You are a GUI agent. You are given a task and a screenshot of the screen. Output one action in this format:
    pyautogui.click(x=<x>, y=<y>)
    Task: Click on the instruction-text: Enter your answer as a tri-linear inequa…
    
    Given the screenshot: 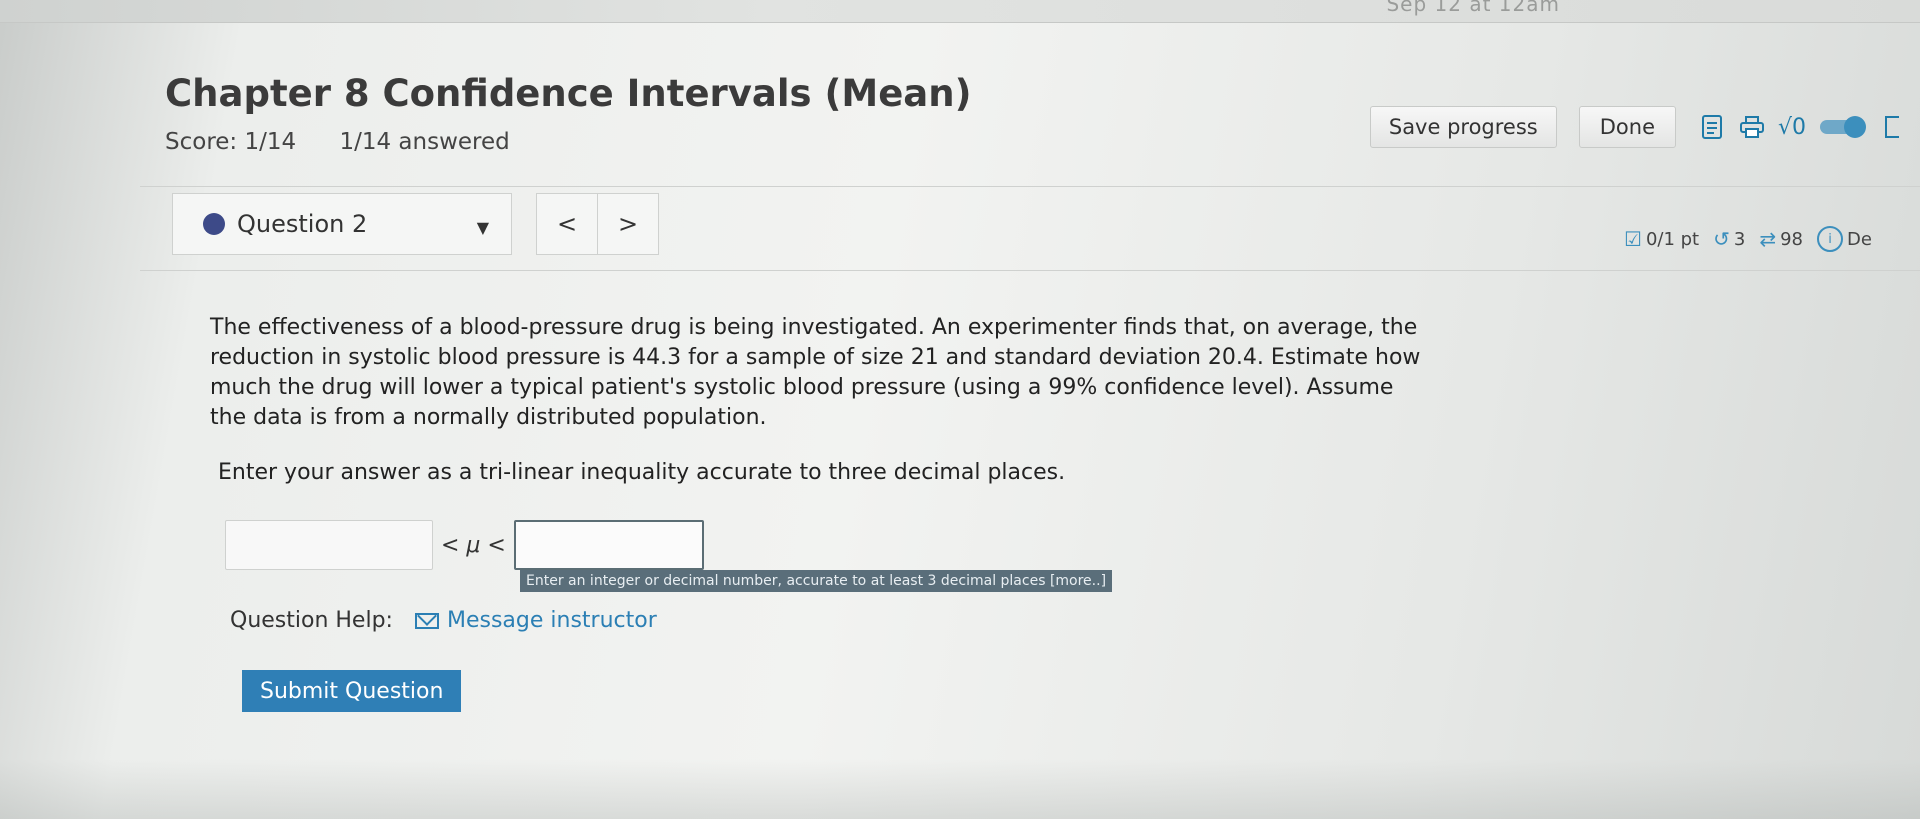 What is the action you would take?
    pyautogui.click(x=642, y=472)
    